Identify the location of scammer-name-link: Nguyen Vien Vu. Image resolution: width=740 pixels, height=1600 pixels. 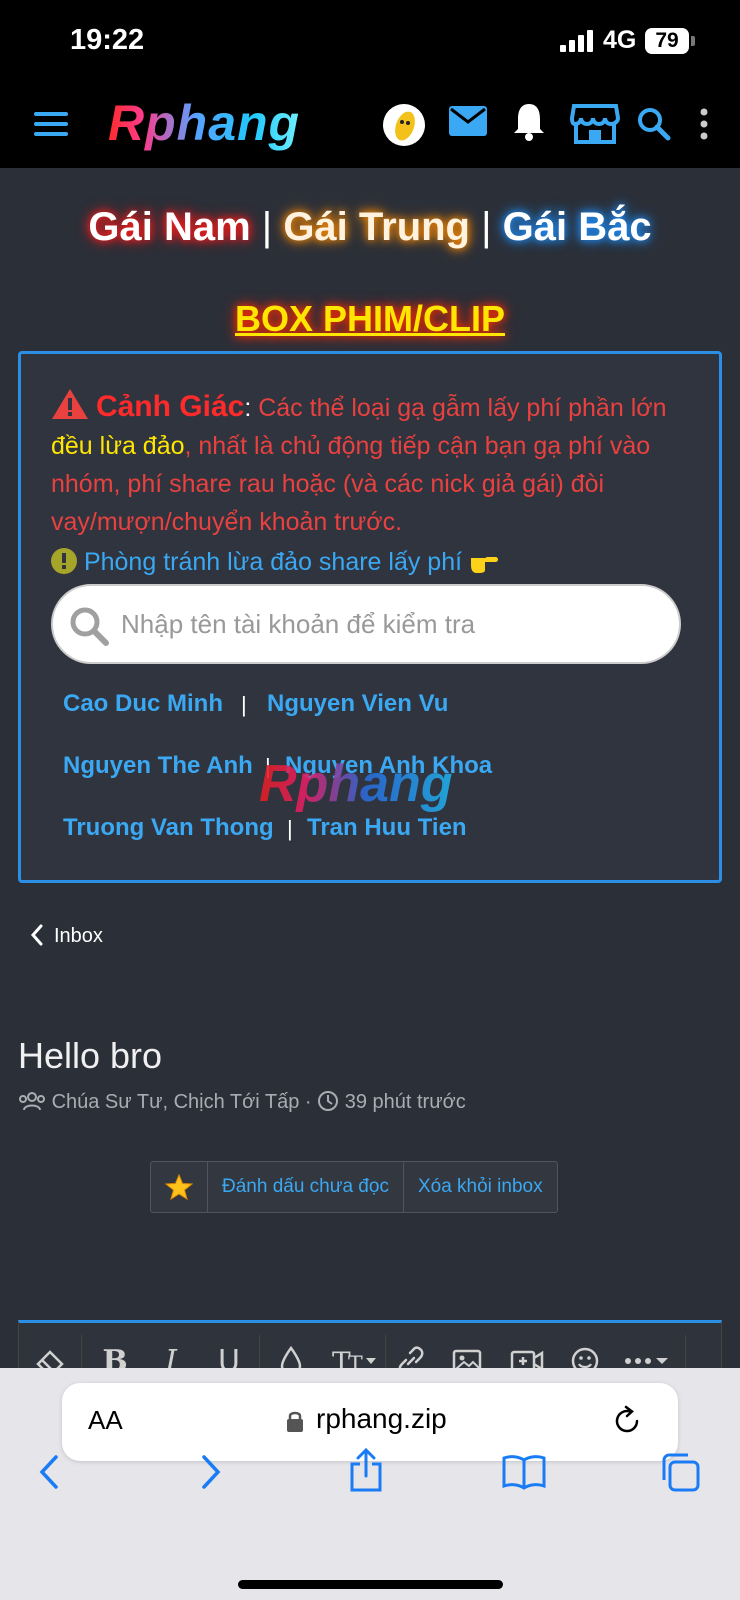
(357, 704).